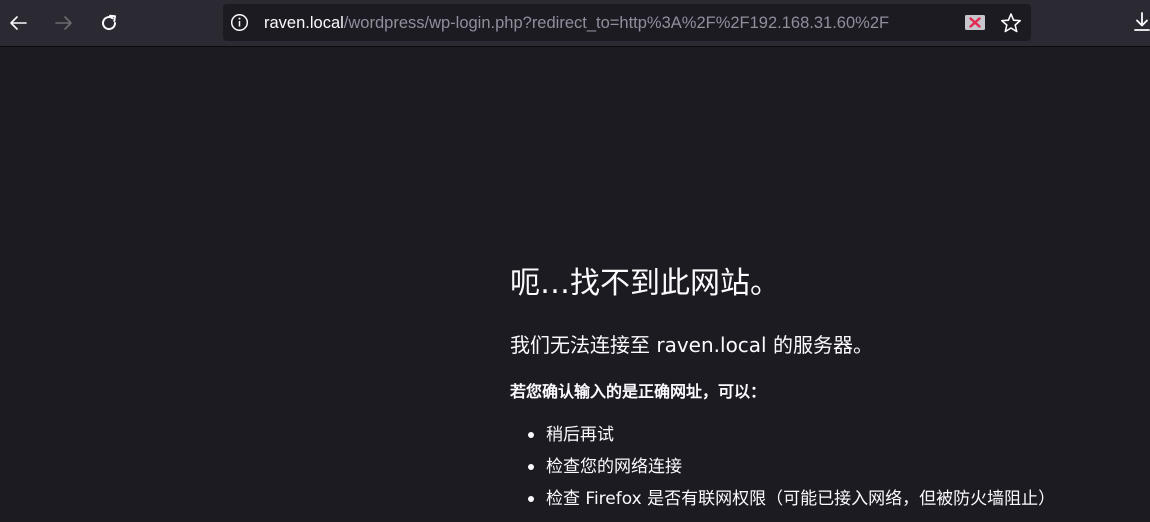  Describe the element at coordinates (239, 22) in the screenshot. I see `info-icon` at that location.